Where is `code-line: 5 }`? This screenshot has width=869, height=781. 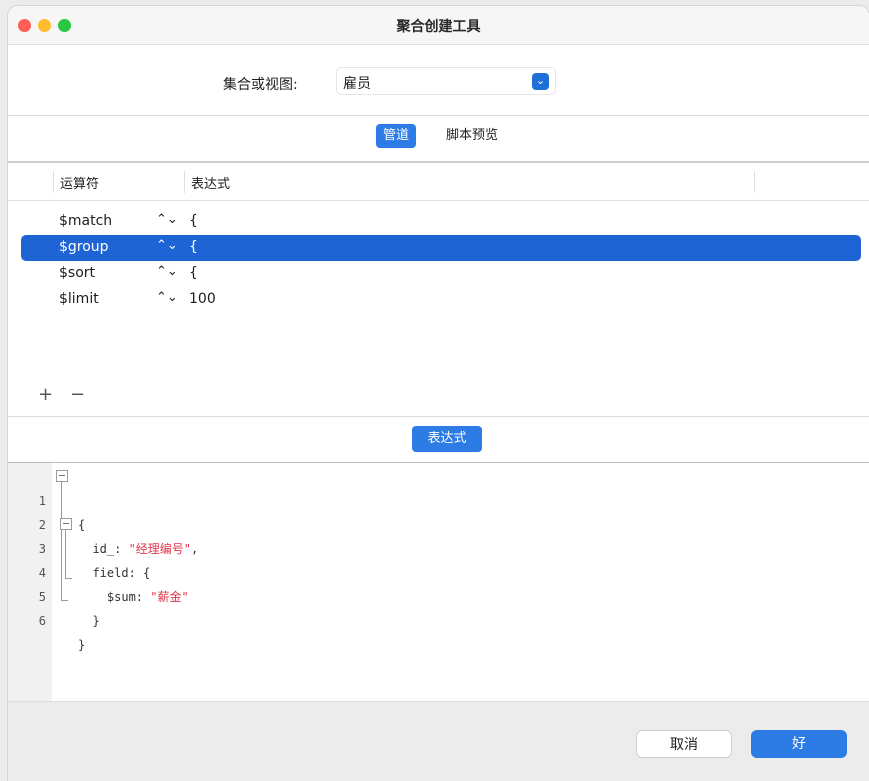 code-line: 5 } is located at coordinates (54, 594).